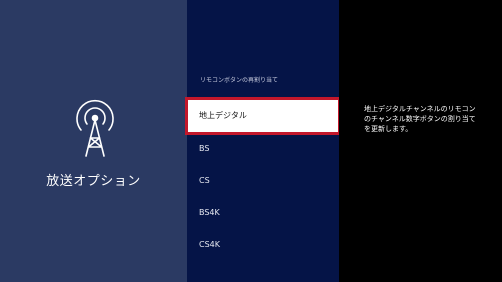 Image resolution: width=502 pixels, height=282 pixels. Describe the element at coordinates (263, 116) in the screenshot. I see `menu-item-terrestrial: 地上デジタル` at that location.